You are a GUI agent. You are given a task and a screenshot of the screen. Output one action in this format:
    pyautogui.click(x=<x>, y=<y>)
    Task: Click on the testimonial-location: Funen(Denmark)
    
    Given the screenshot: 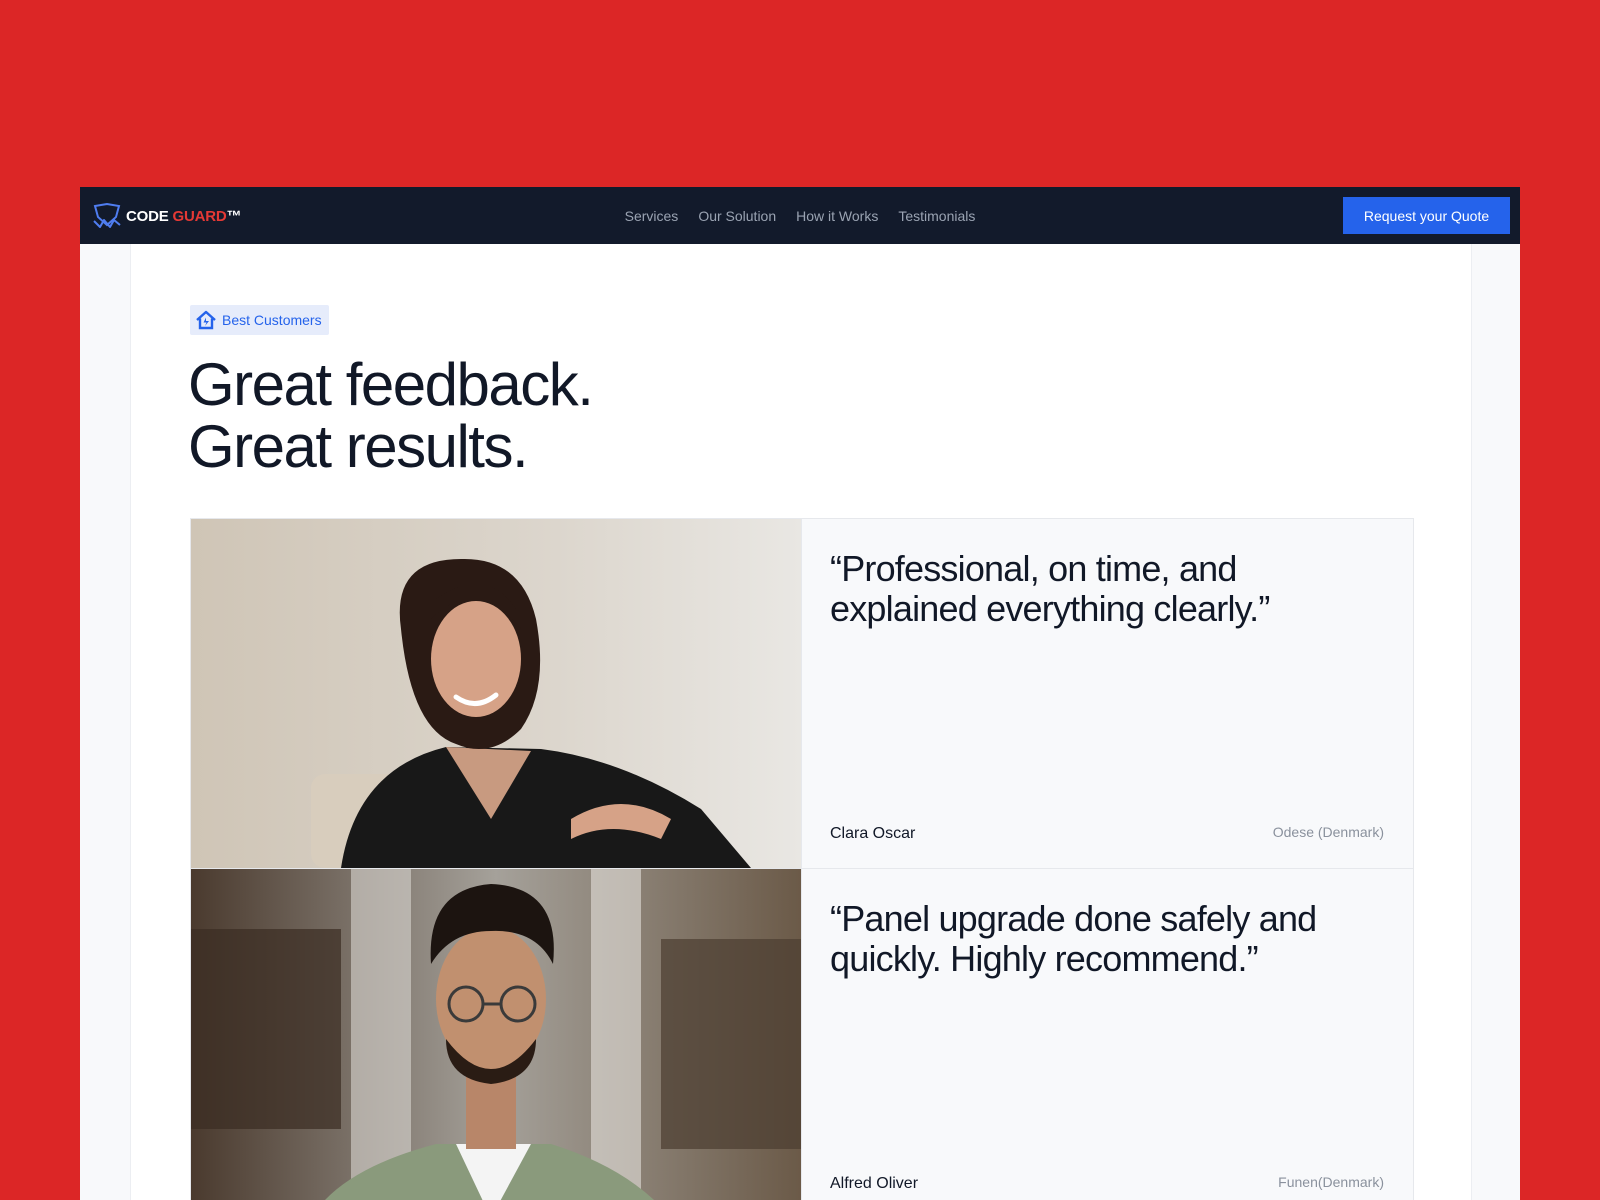 What is the action you would take?
    pyautogui.click(x=1331, y=1182)
    